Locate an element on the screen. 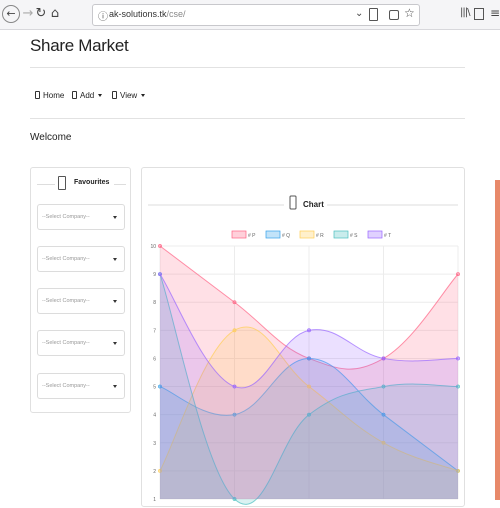  legend-label: # R is located at coordinates (320, 236).